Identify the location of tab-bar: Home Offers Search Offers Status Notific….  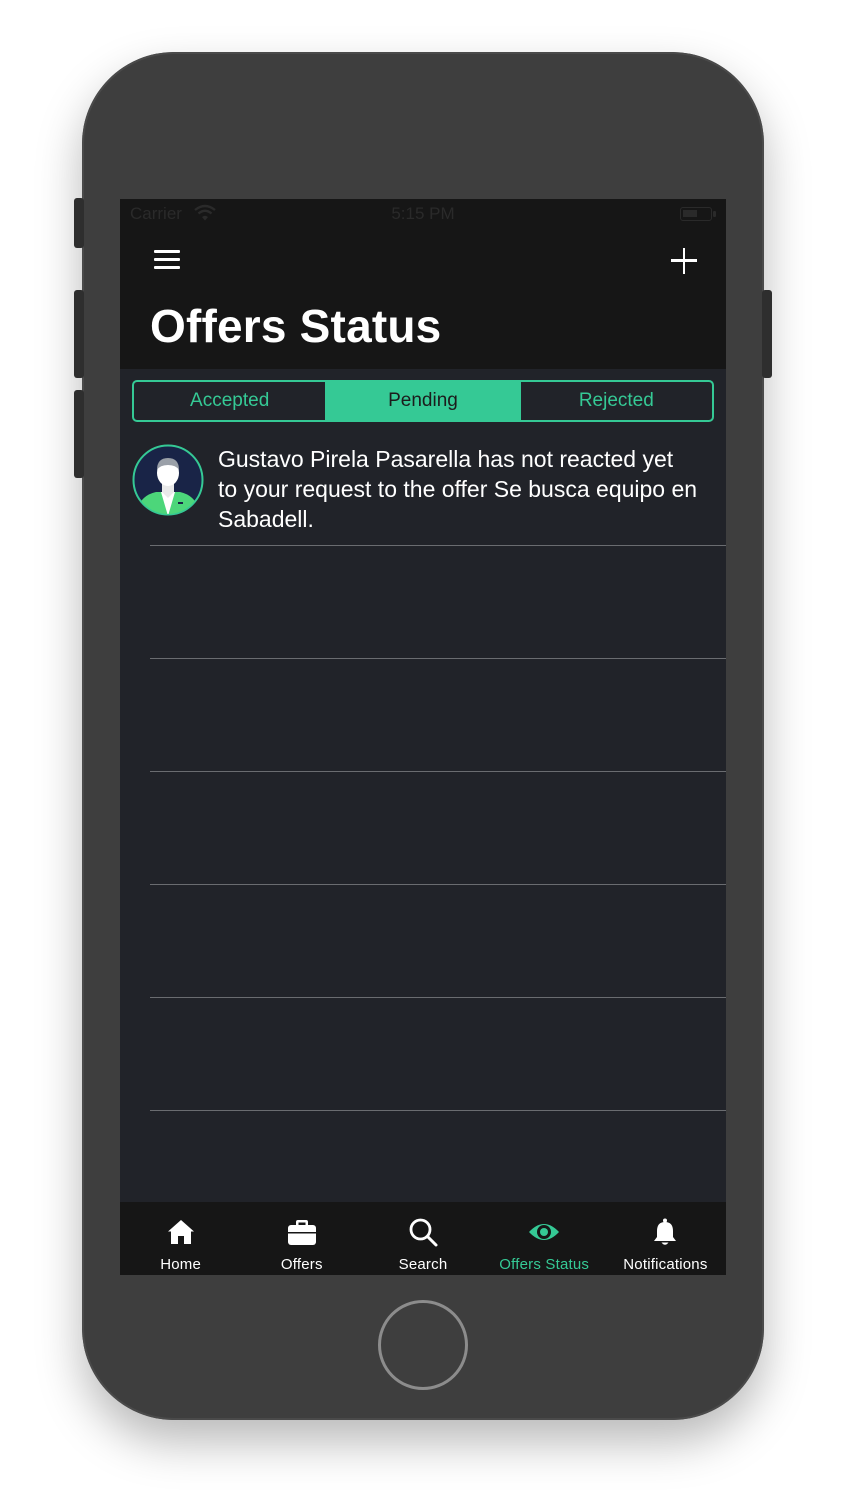
(423, 1238).